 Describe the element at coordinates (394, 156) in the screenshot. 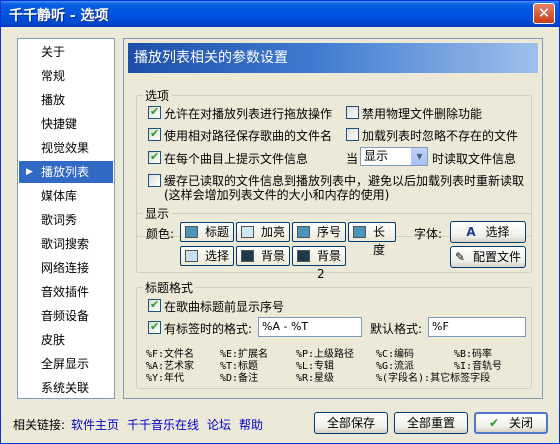

I see `read-timing-select: 显示 ▼` at that location.